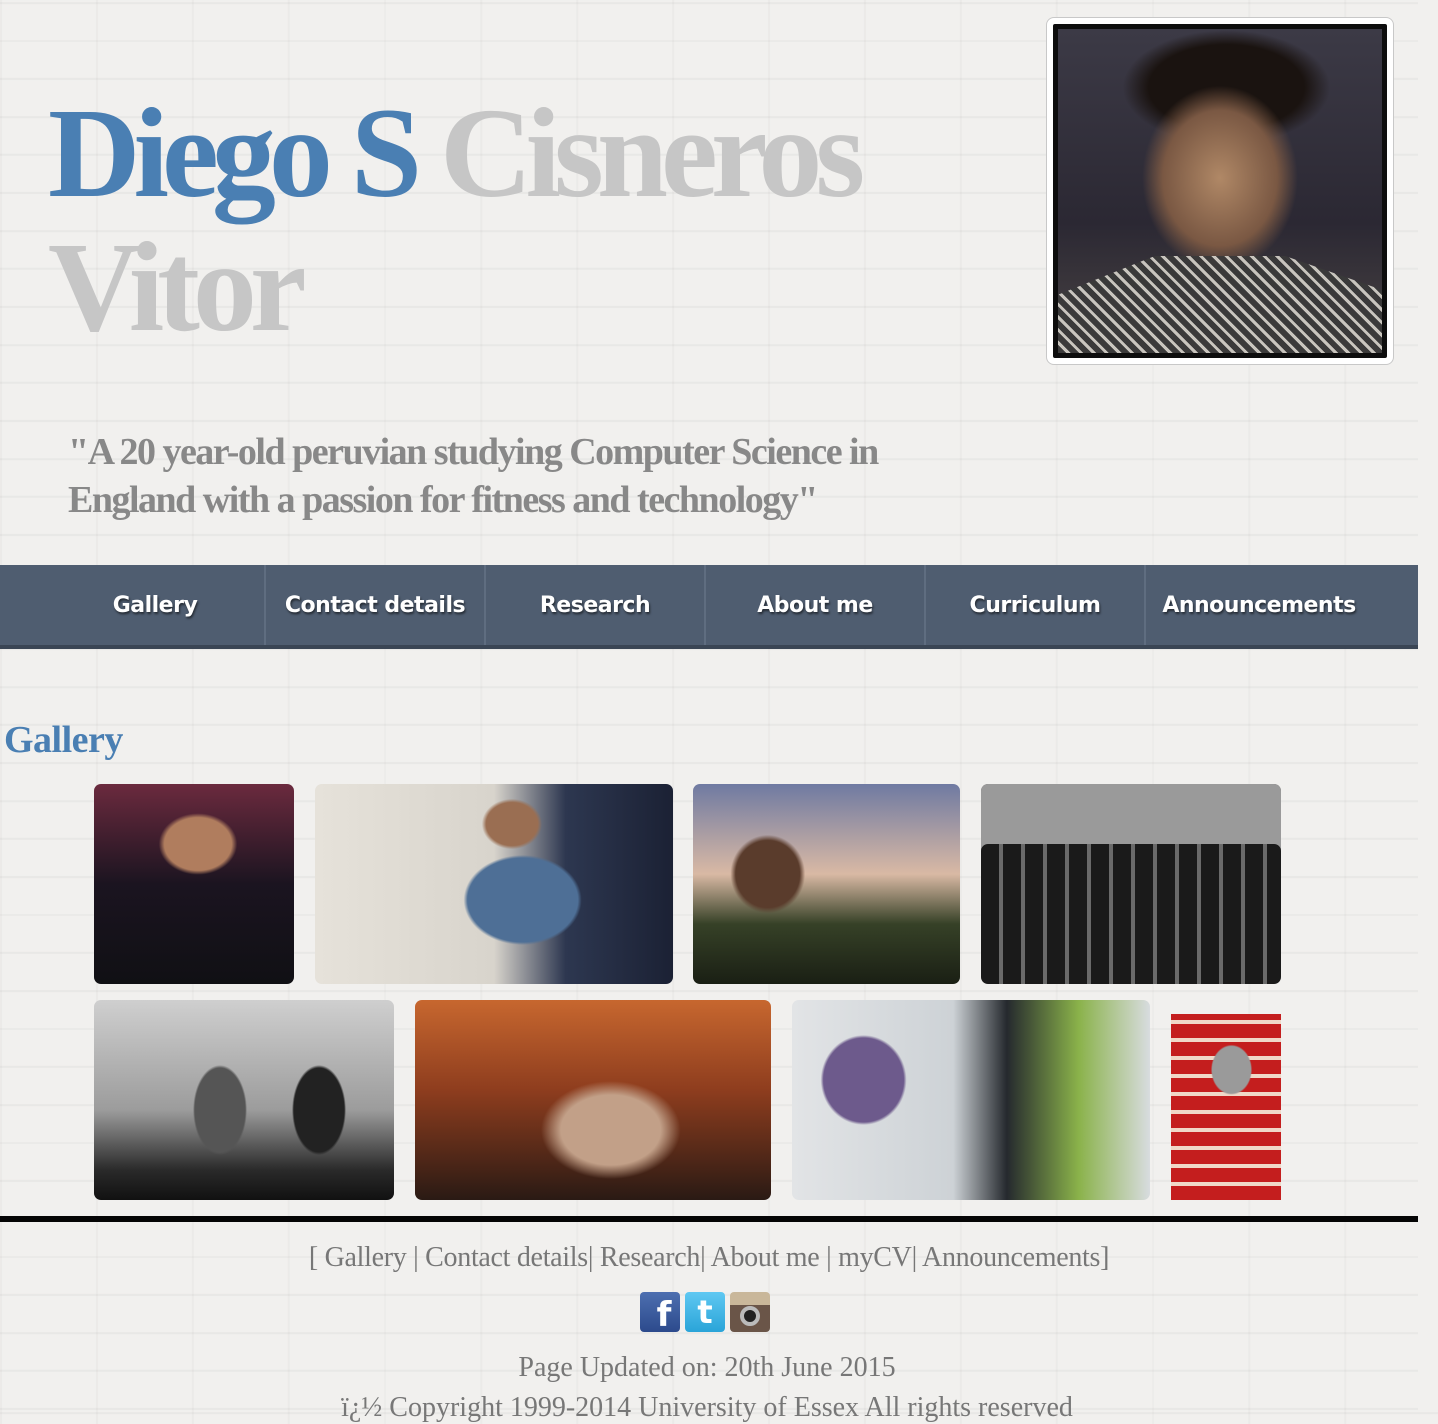 This screenshot has width=1438, height=1424. What do you see at coordinates (826, 884) in the screenshot?
I see `gallery-photo-outdoor-sunset` at bounding box center [826, 884].